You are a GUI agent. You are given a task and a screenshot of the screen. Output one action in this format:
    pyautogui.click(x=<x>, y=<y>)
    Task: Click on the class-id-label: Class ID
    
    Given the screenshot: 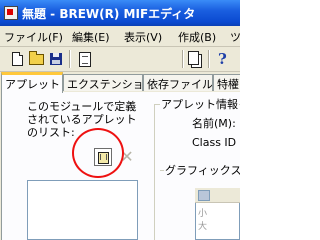 What is the action you would take?
    pyautogui.click(x=214, y=142)
    